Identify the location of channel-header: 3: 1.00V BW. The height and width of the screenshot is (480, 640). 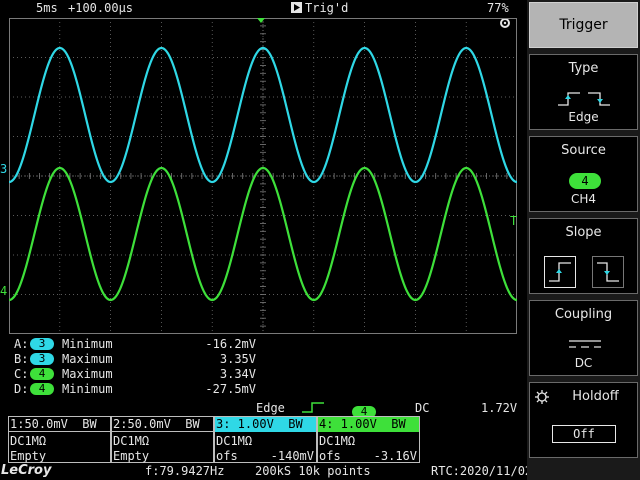
(265, 424).